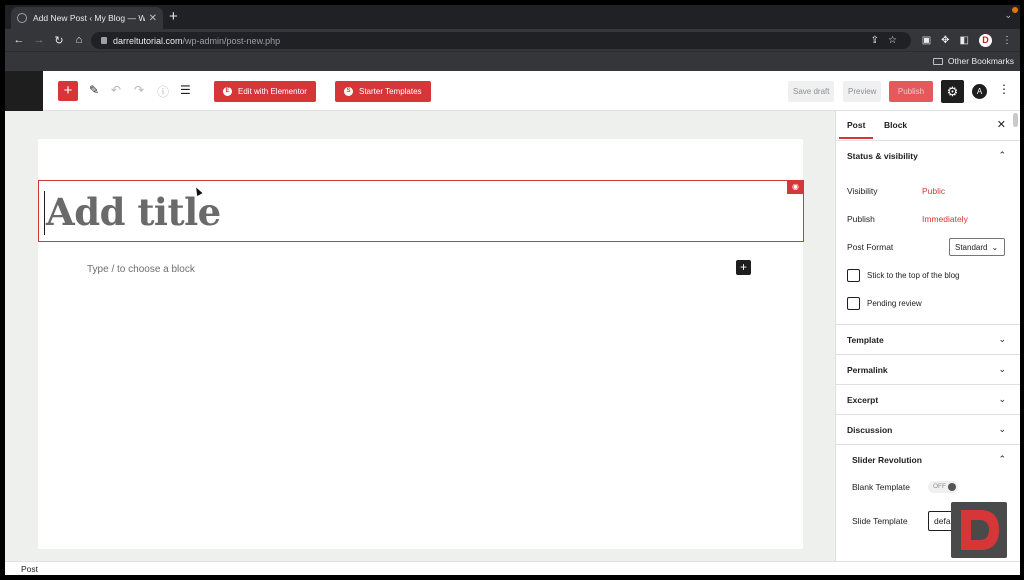 The height and width of the screenshot is (580, 1024). What do you see at coordinates (390, 91) in the screenshot?
I see `starter-templates-label: Starter Templates` at bounding box center [390, 91].